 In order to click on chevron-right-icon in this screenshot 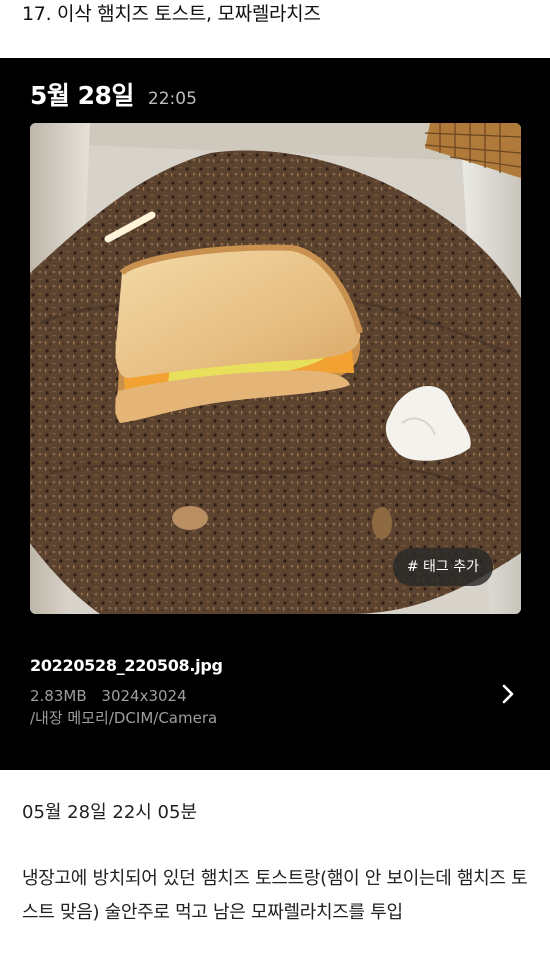, I will do `click(508, 694)`.